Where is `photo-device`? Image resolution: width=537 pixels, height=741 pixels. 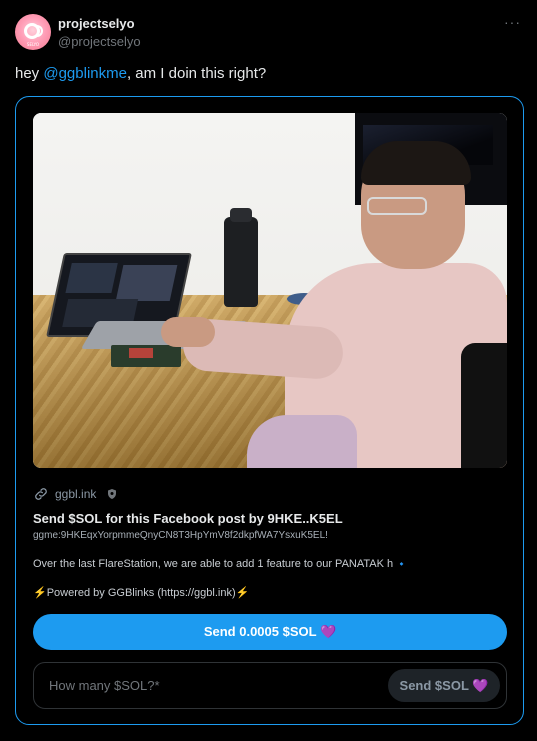 photo-device is located at coordinates (146, 356).